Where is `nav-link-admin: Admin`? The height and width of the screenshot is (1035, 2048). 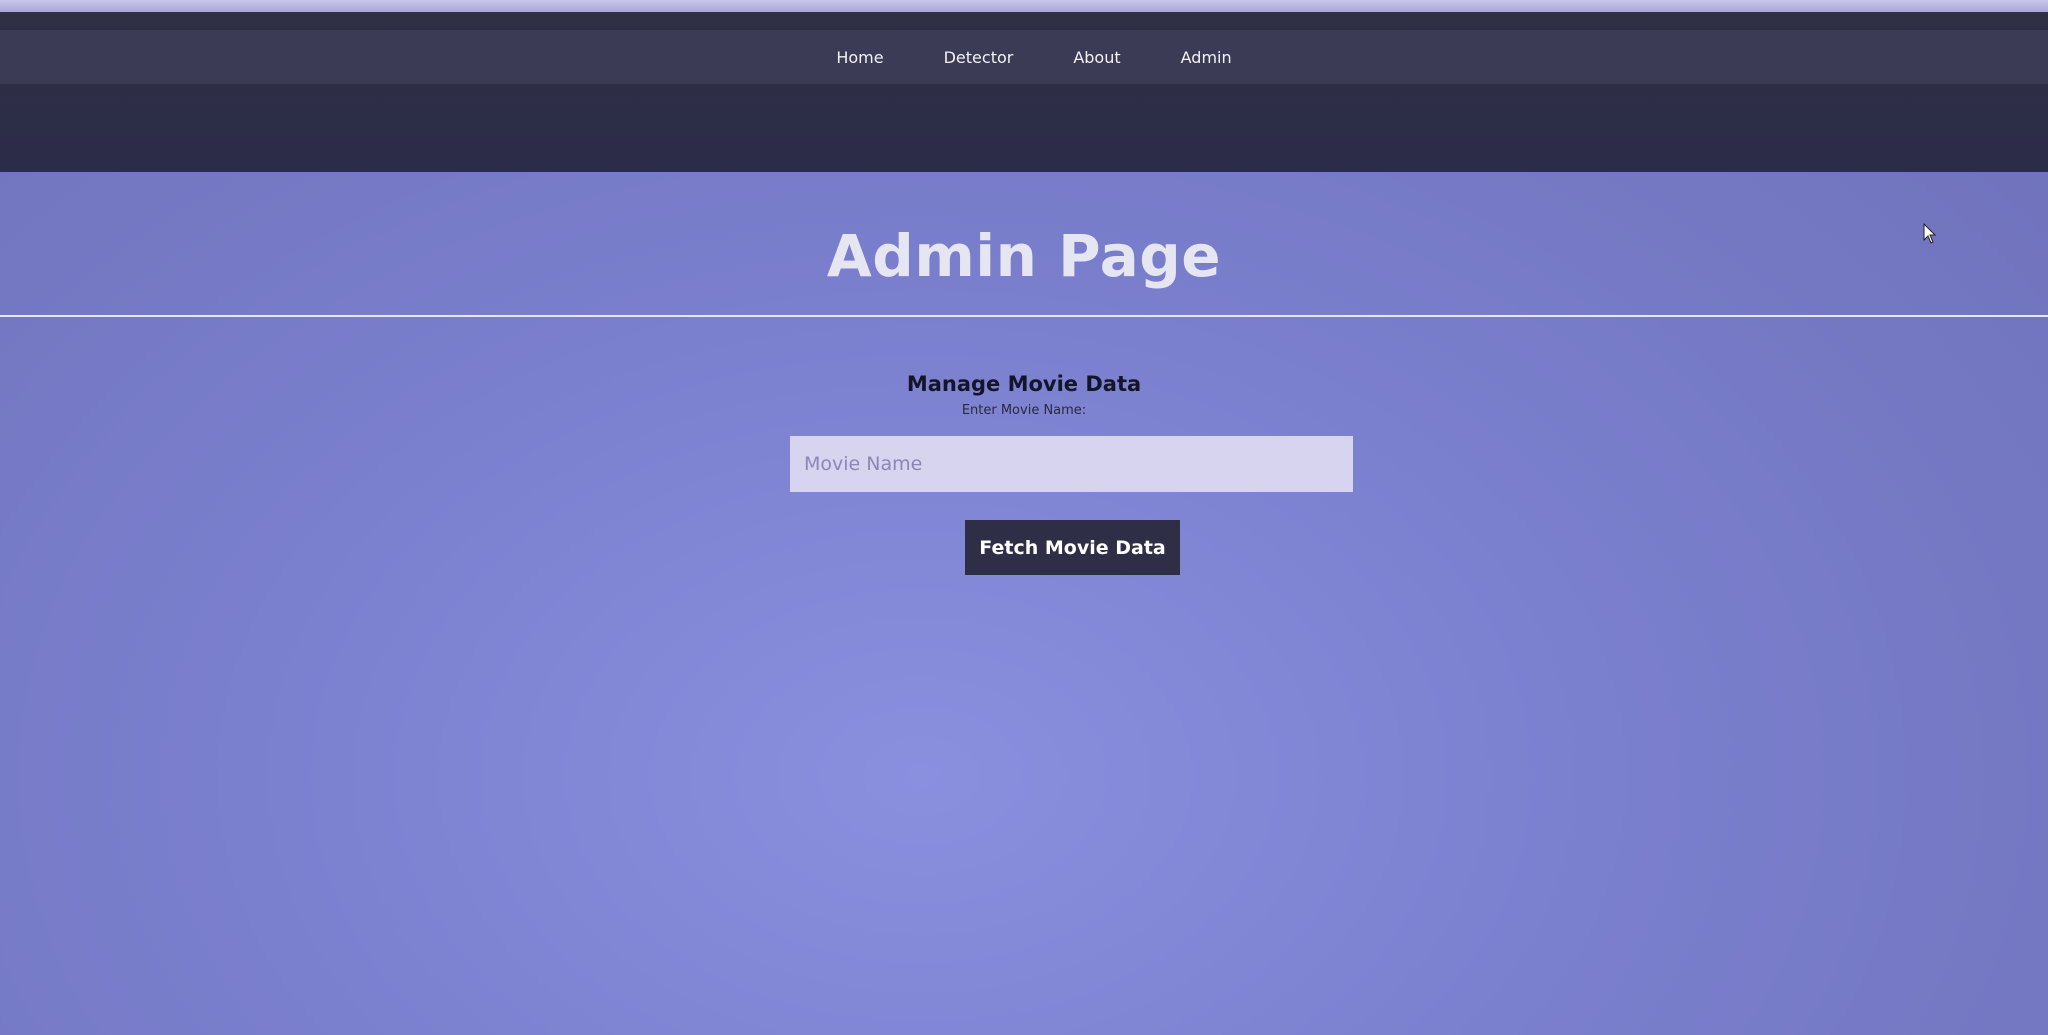
nav-link-admin: Admin is located at coordinates (1206, 57).